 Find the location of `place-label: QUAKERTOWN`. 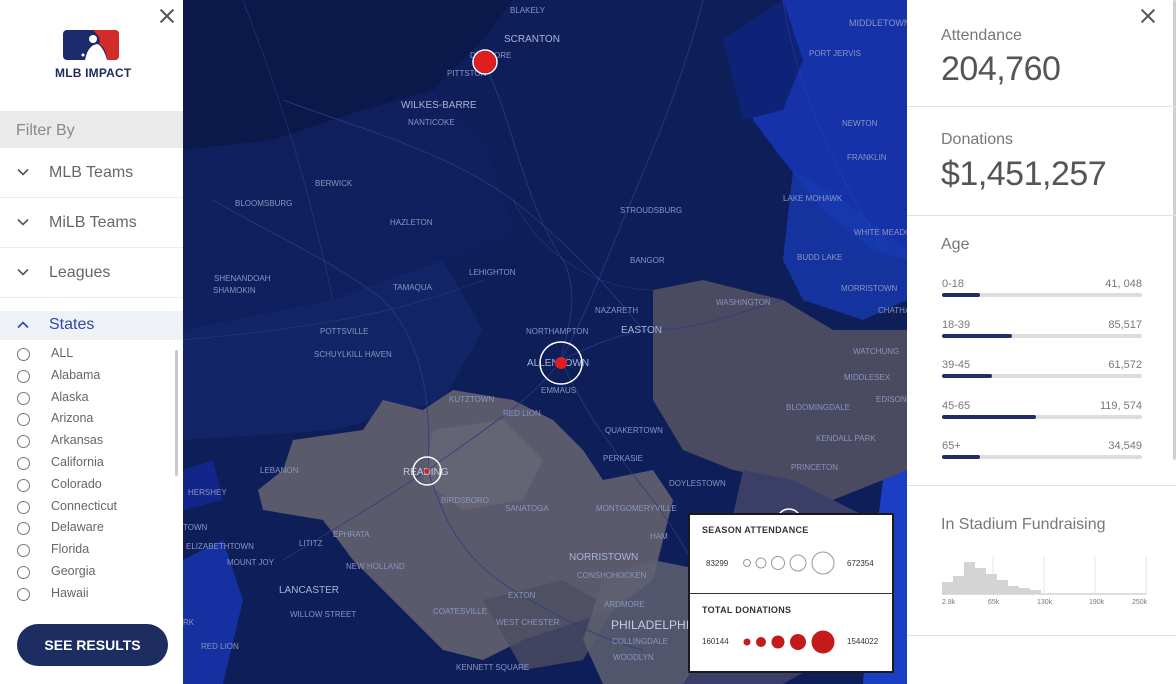

place-label: QUAKERTOWN is located at coordinates (634, 430).